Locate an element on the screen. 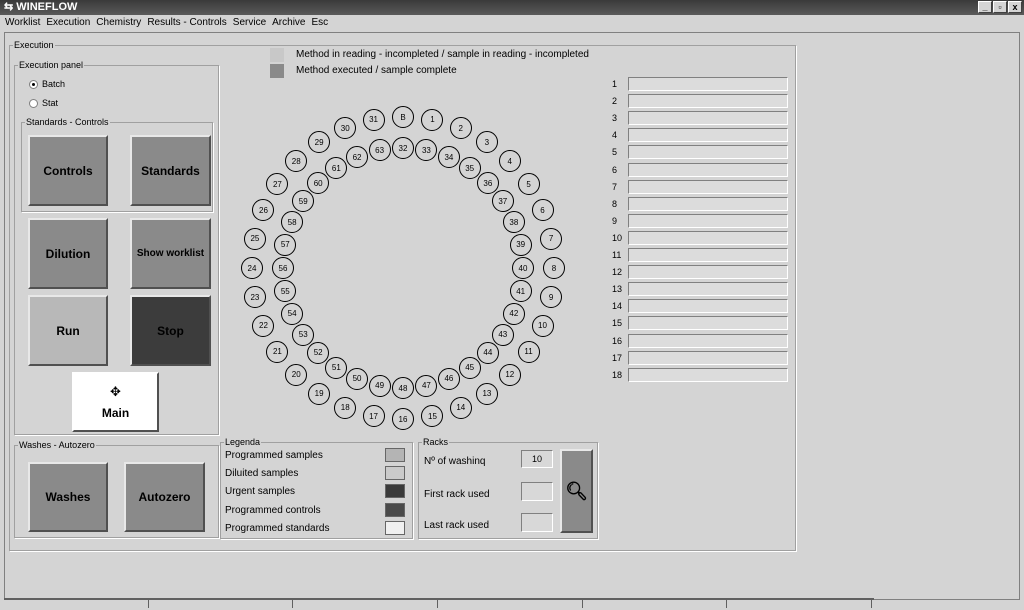  sample-position: 11 is located at coordinates (528, 351).